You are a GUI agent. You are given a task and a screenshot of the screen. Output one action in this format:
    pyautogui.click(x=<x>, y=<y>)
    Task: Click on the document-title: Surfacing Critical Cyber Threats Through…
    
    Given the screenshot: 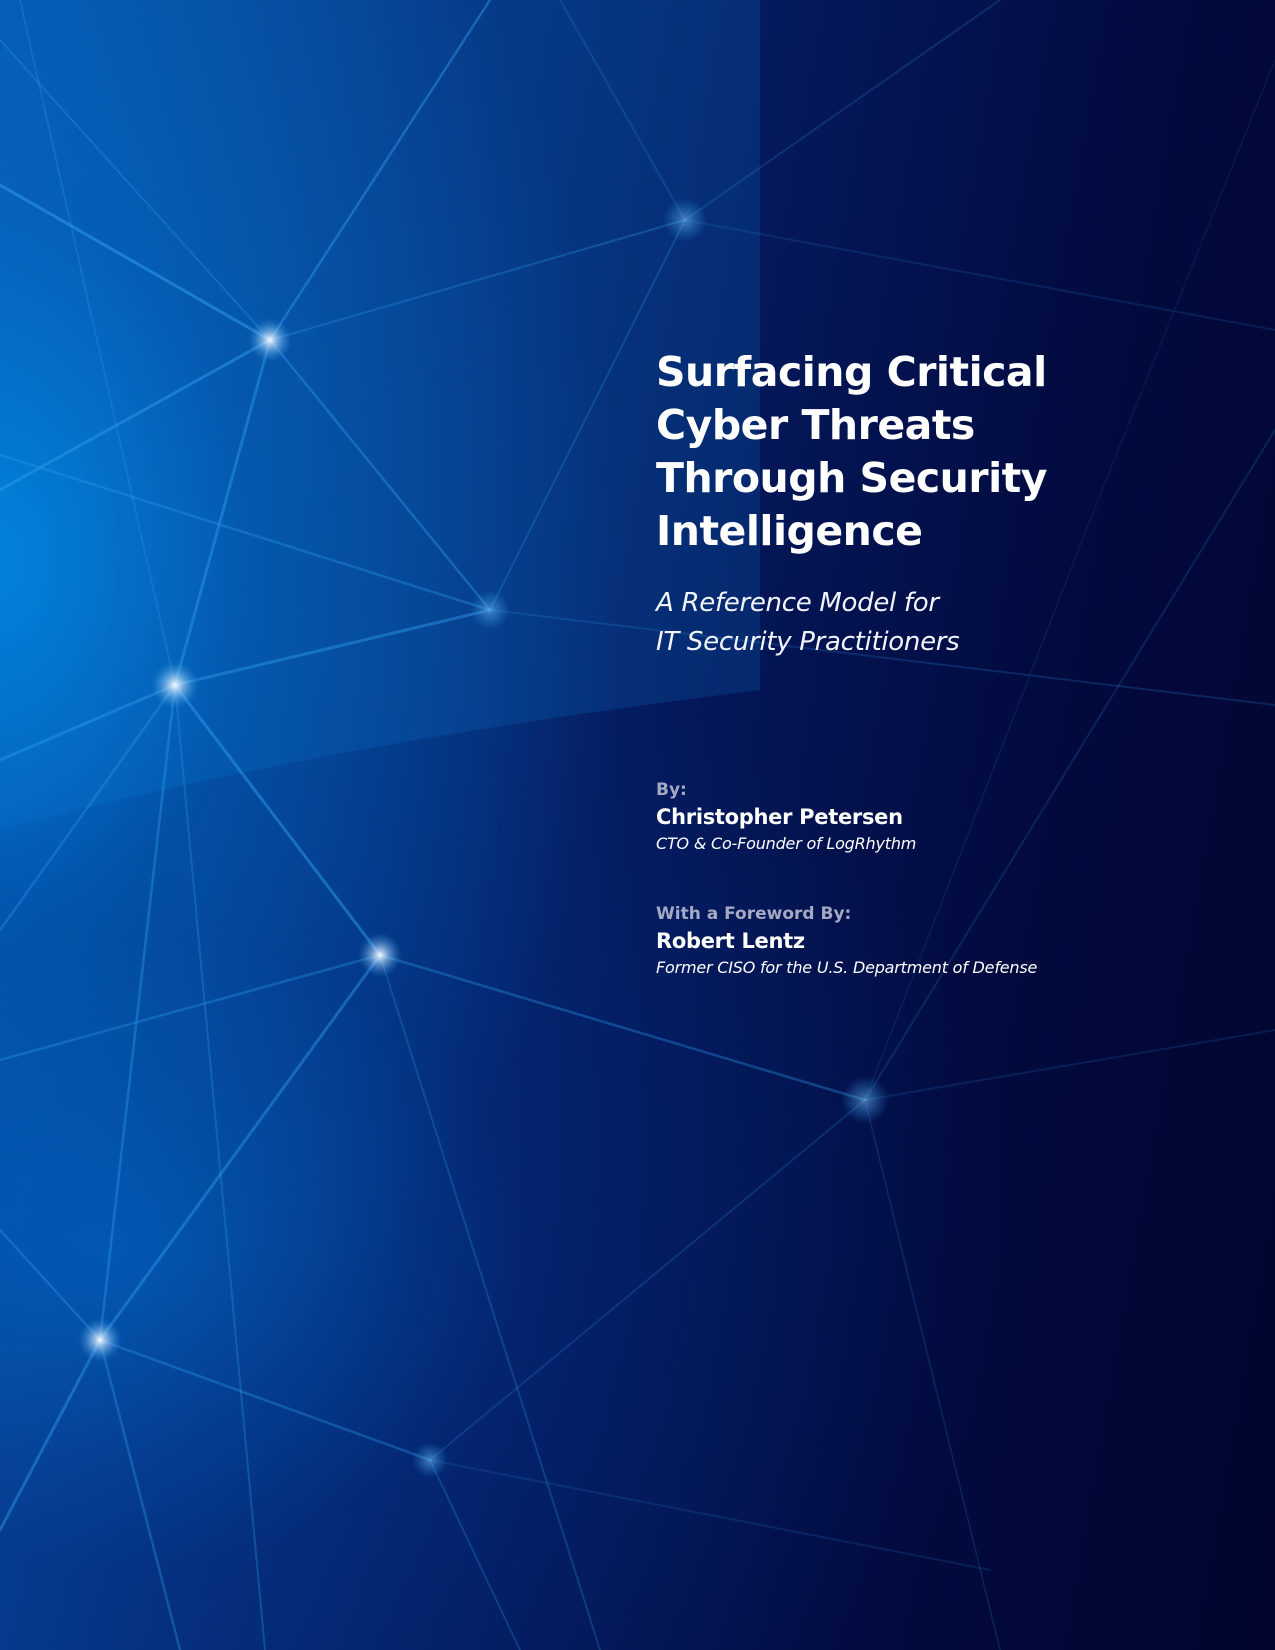 What is the action you would take?
    pyautogui.click(x=936, y=452)
    